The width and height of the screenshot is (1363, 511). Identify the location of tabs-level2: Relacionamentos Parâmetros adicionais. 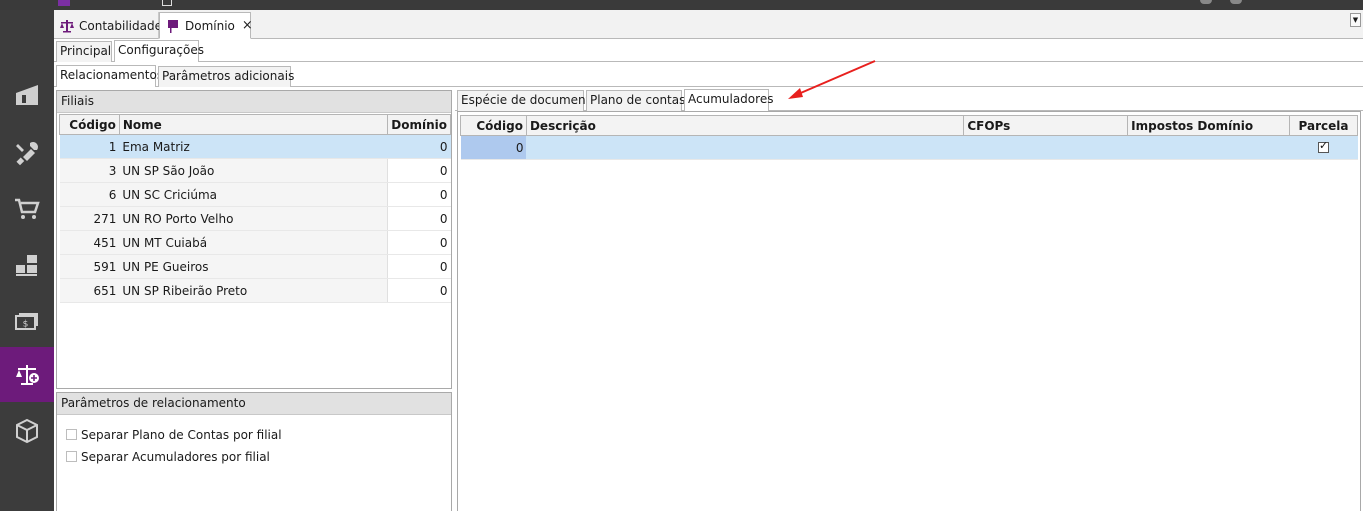
(708, 76).